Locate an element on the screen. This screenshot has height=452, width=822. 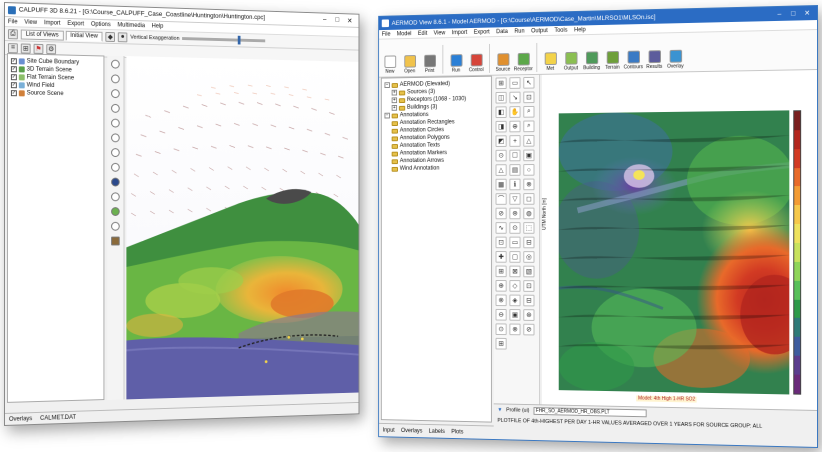
tool-icon: ⊛ is located at coordinates (529, 315).